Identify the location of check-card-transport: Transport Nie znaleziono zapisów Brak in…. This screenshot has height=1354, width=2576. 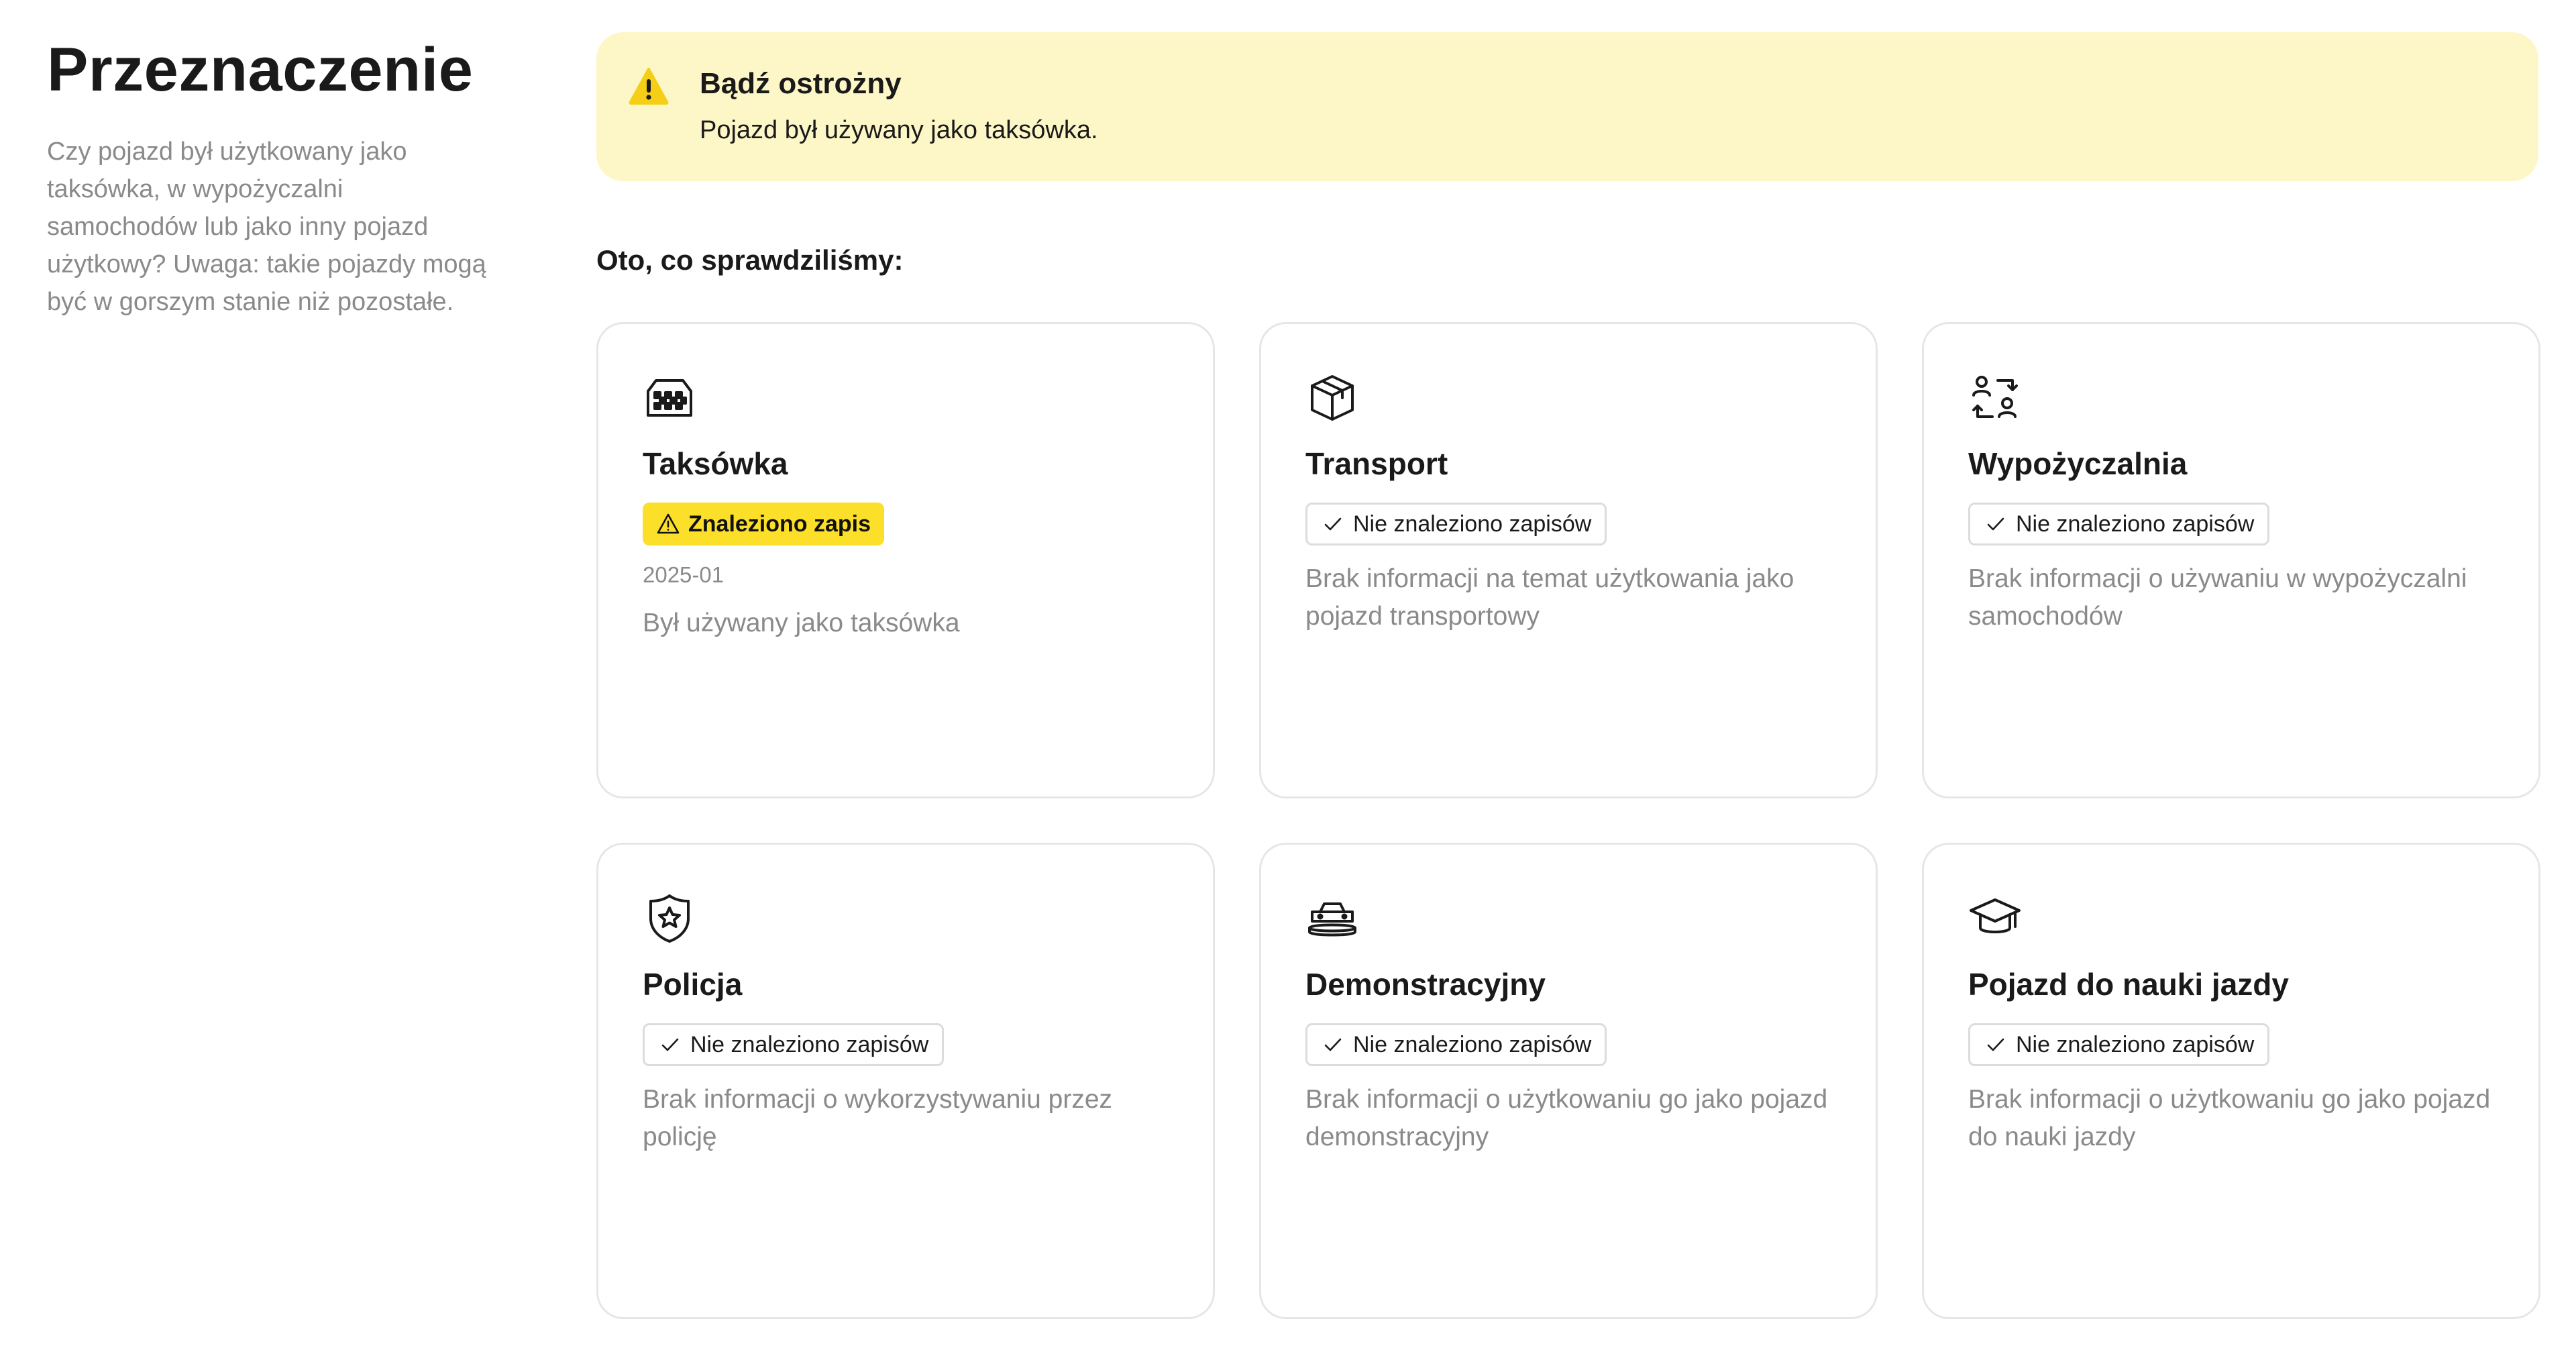
(1568, 560).